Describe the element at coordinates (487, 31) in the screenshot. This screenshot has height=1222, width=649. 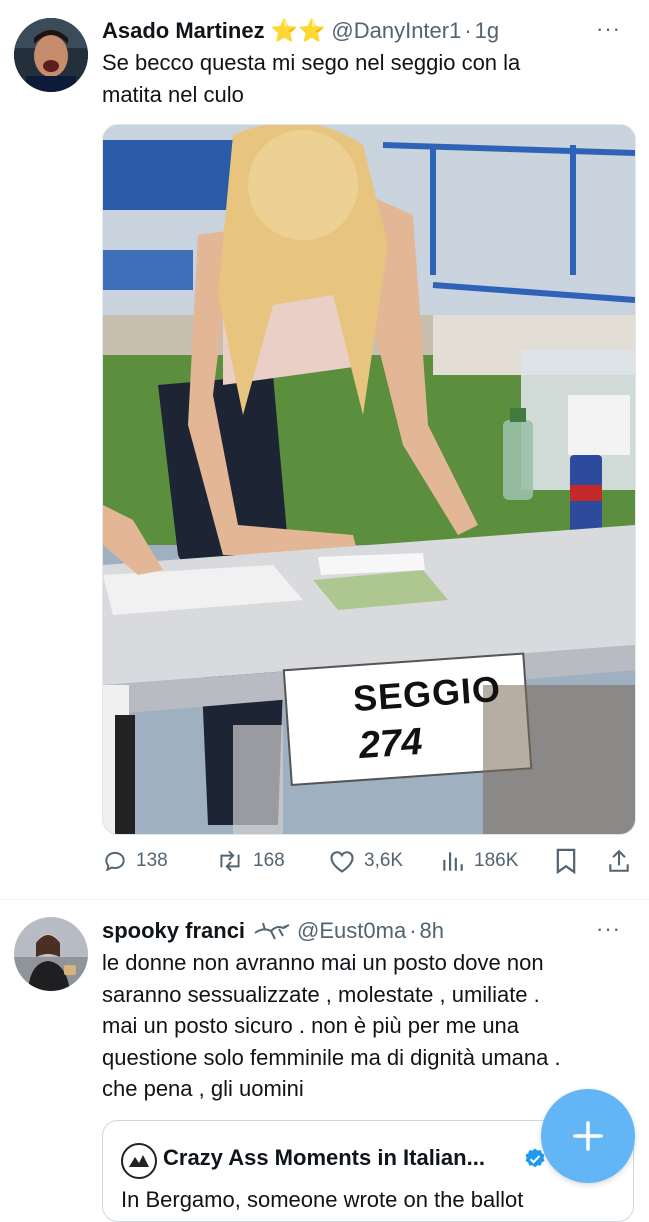
I see `timestamp: 1g` at that location.